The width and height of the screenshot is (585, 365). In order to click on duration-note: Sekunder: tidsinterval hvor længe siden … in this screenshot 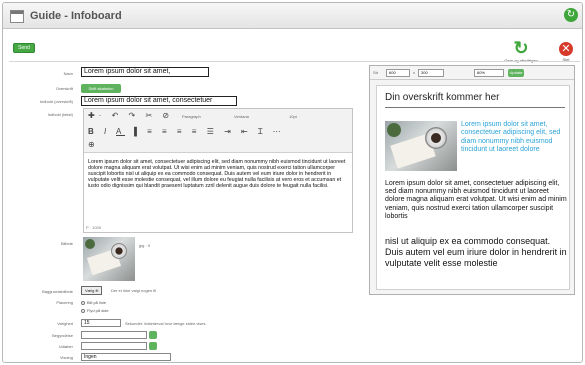, I will do `click(165, 323)`.